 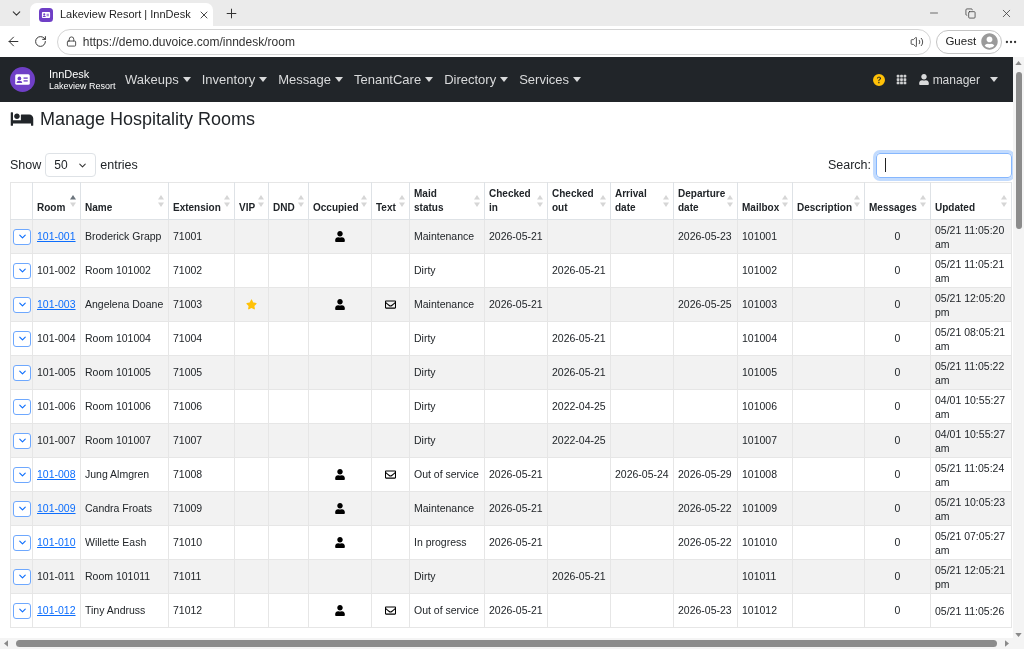 I want to click on column-header: Description, so click(x=824, y=208).